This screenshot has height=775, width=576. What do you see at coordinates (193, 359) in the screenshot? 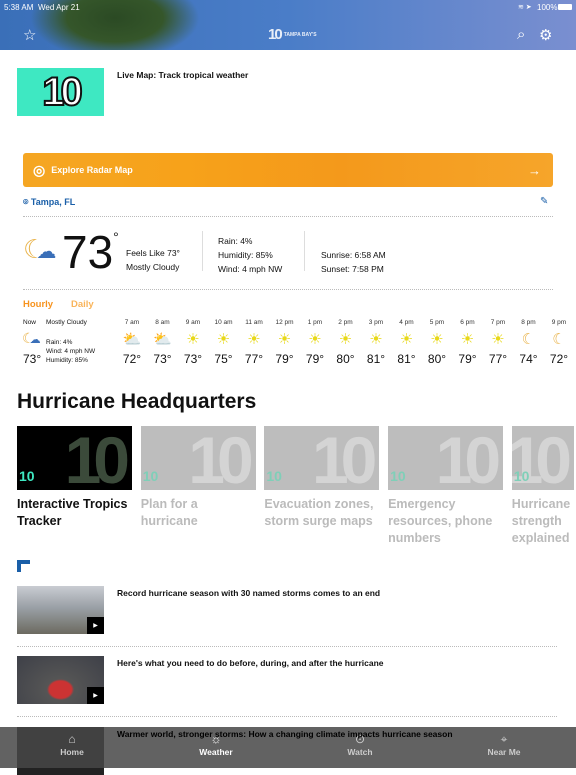
I see `hour-temp: 73°` at bounding box center [193, 359].